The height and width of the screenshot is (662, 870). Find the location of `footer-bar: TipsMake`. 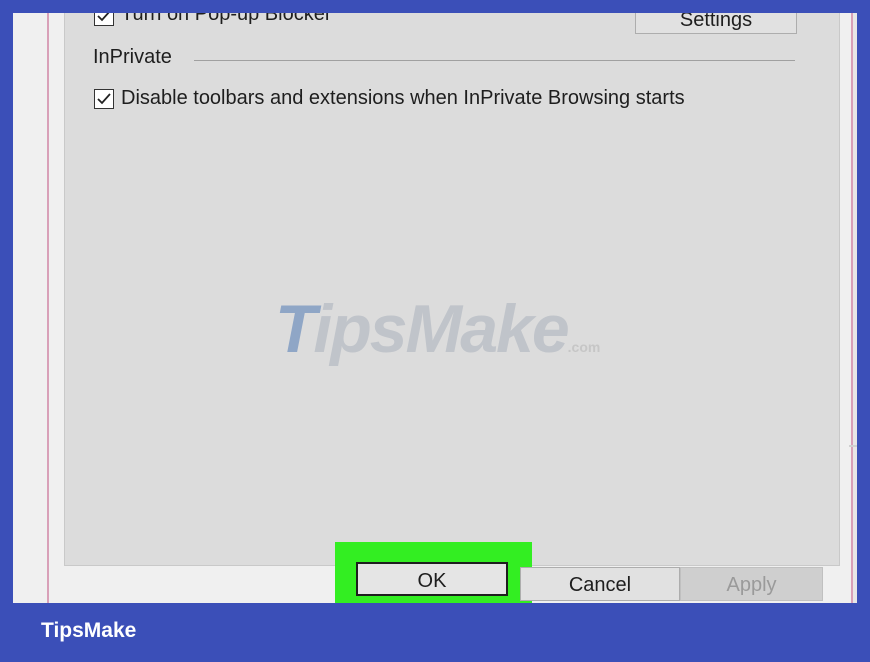

footer-bar: TipsMake is located at coordinates (435, 632).